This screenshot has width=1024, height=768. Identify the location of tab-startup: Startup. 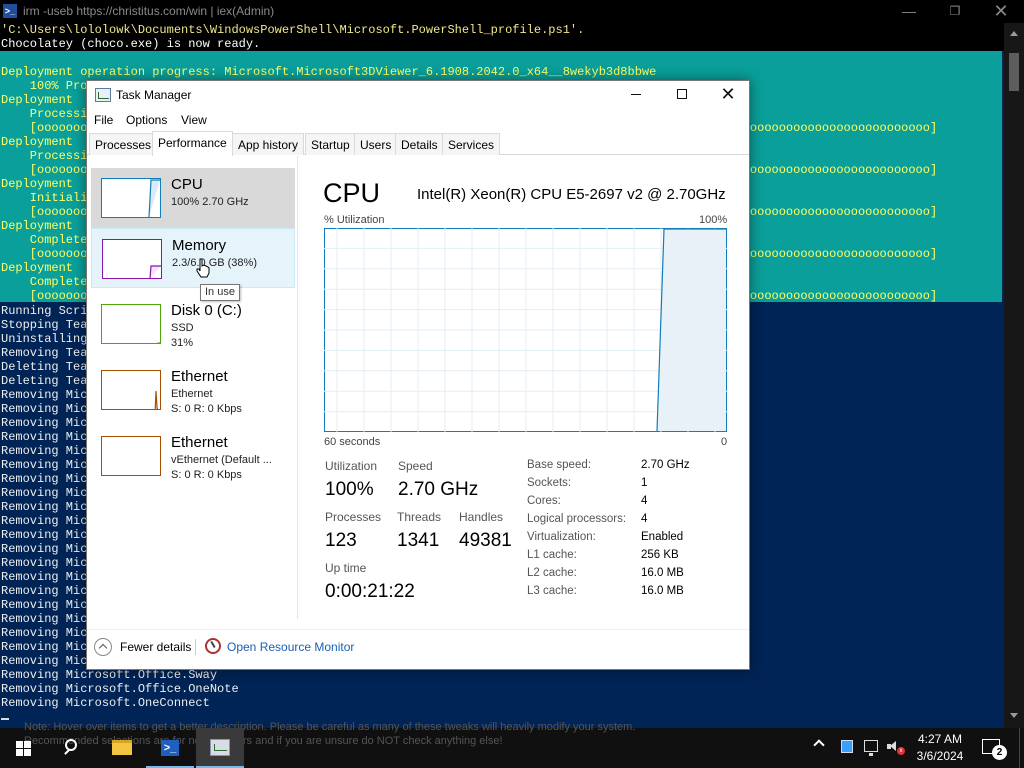
(330, 144).